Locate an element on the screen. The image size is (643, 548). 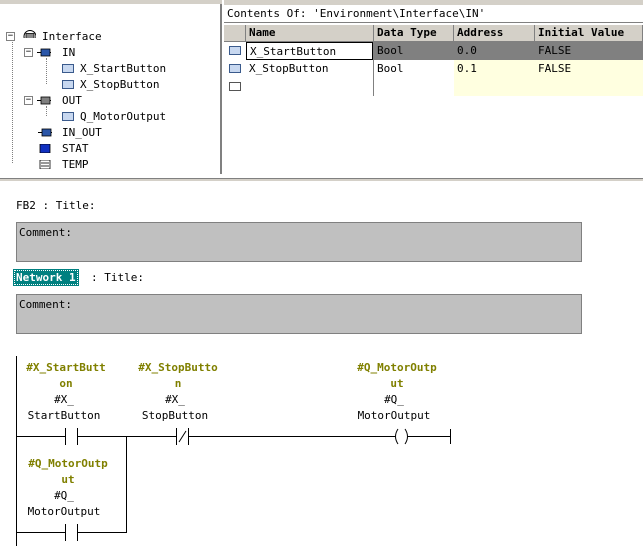
interface-icon is located at coordinates (29, 34).